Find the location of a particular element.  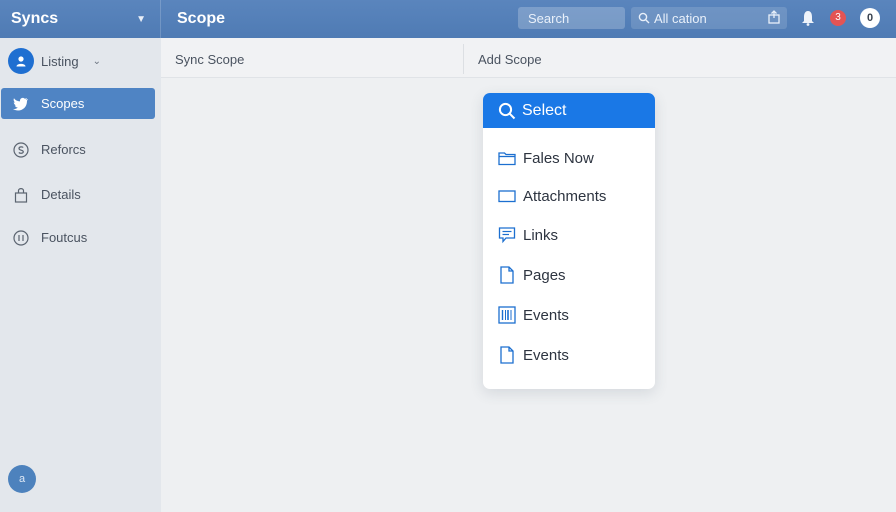

share-icon is located at coordinates (774, 17).